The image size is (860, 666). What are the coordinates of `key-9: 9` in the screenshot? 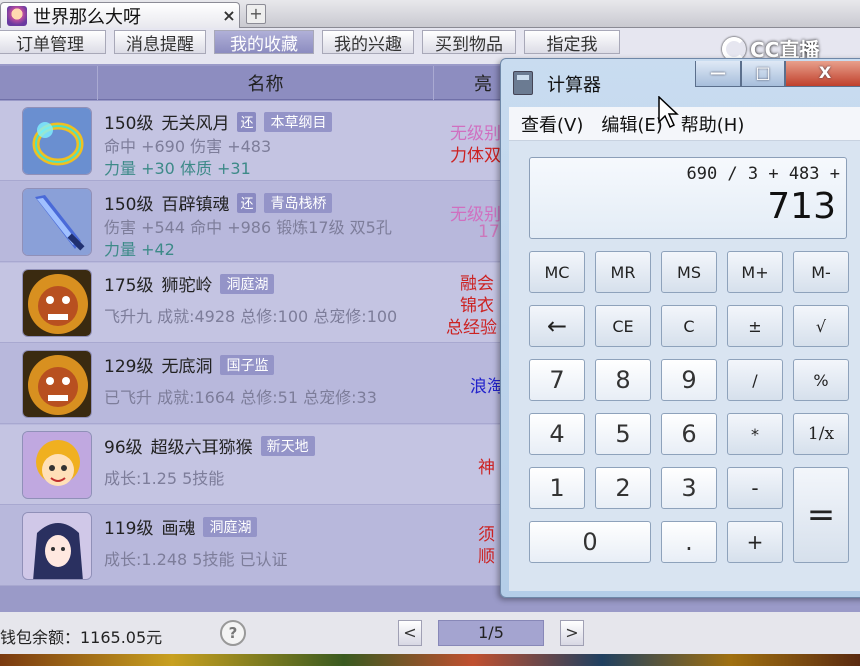 It's located at (689, 380).